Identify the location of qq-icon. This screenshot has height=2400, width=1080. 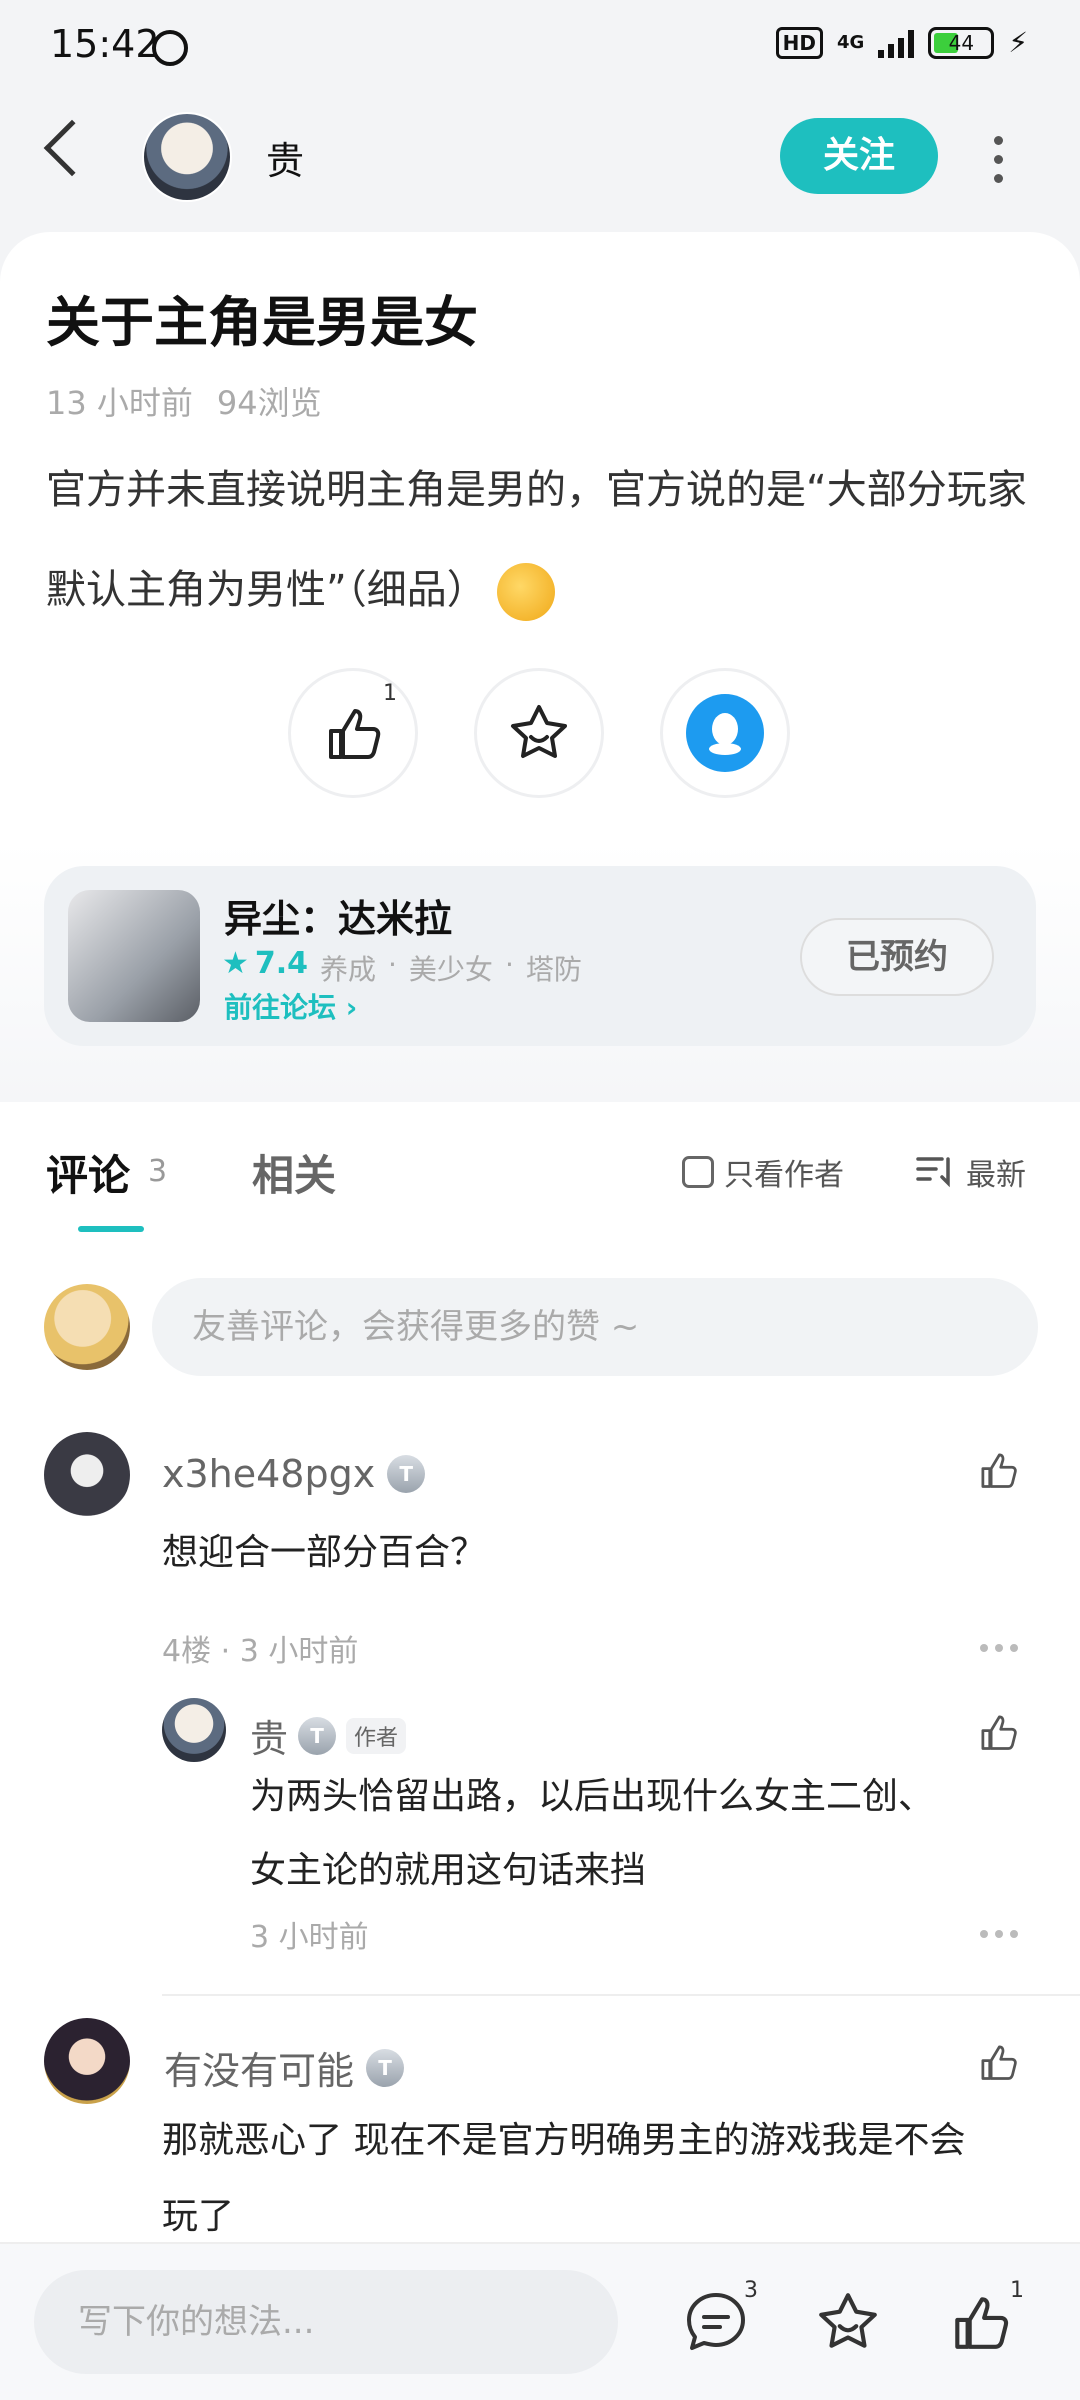
(725, 733).